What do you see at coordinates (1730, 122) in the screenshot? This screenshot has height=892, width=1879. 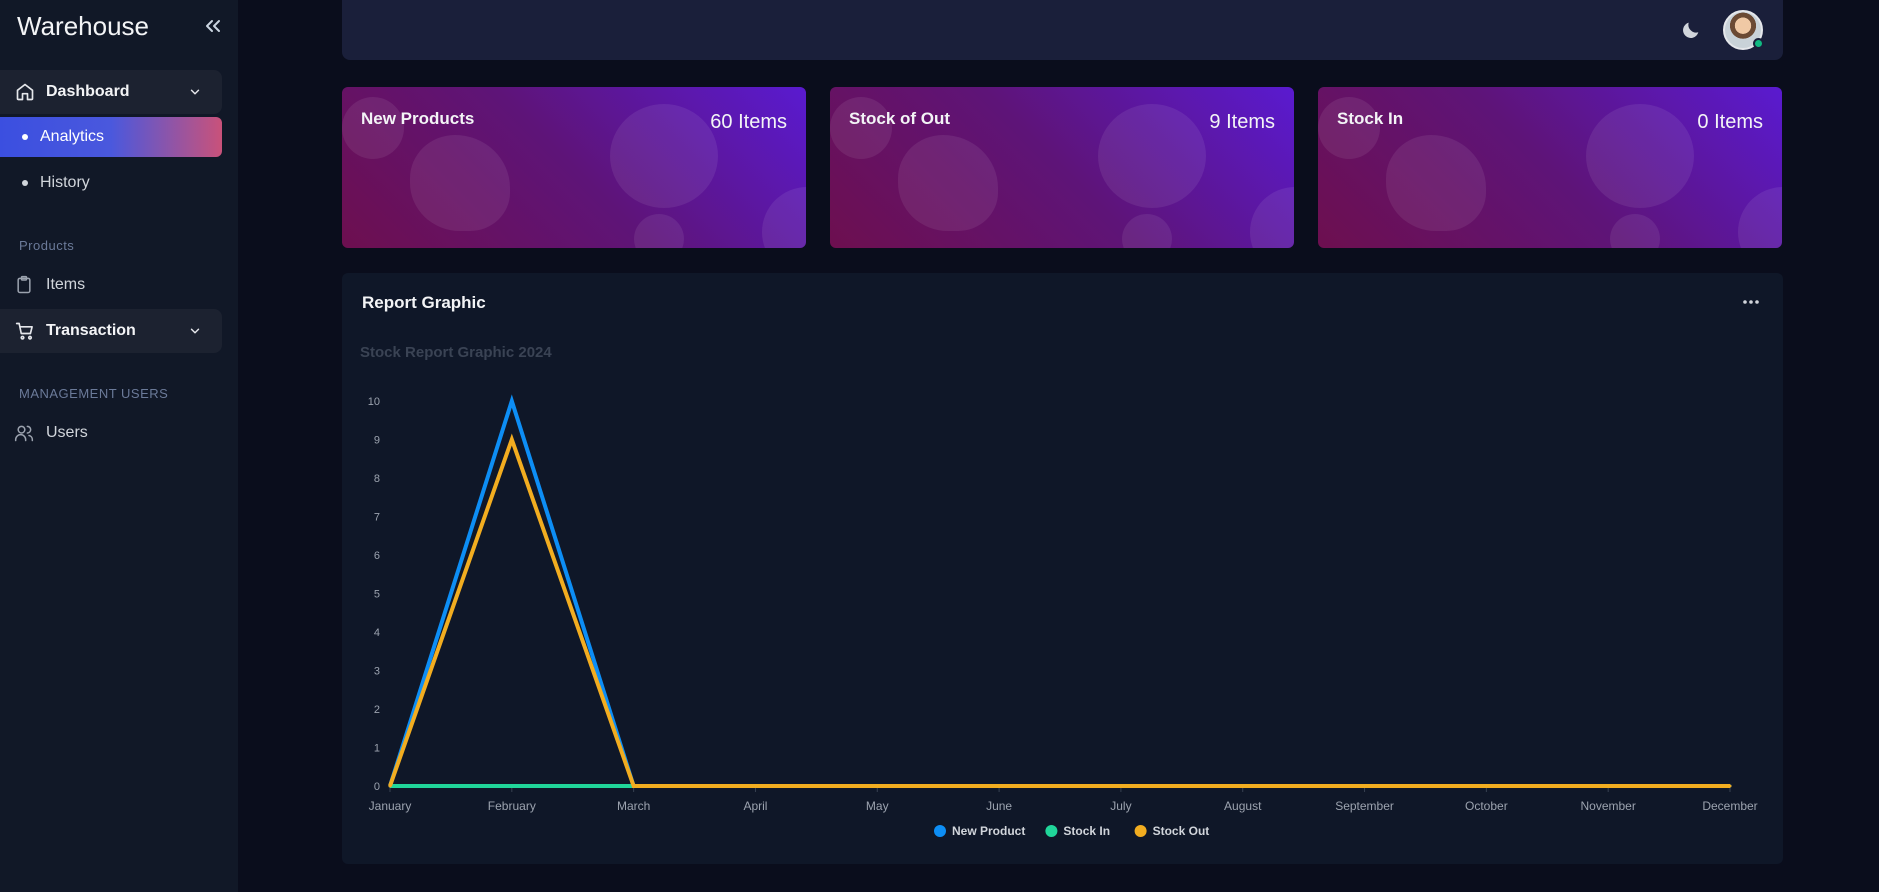 I see `stat-card-value: 0 Items` at bounding box center [1730, 122].